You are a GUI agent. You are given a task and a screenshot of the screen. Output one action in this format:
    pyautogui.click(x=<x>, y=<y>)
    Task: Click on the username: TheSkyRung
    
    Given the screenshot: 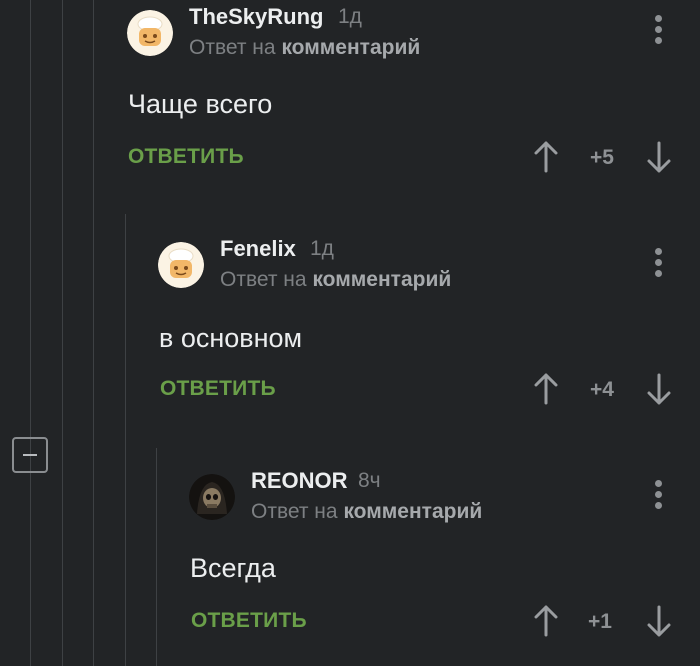 What is the action you would take?
    pyautogui.click(x=256, y=17)
    